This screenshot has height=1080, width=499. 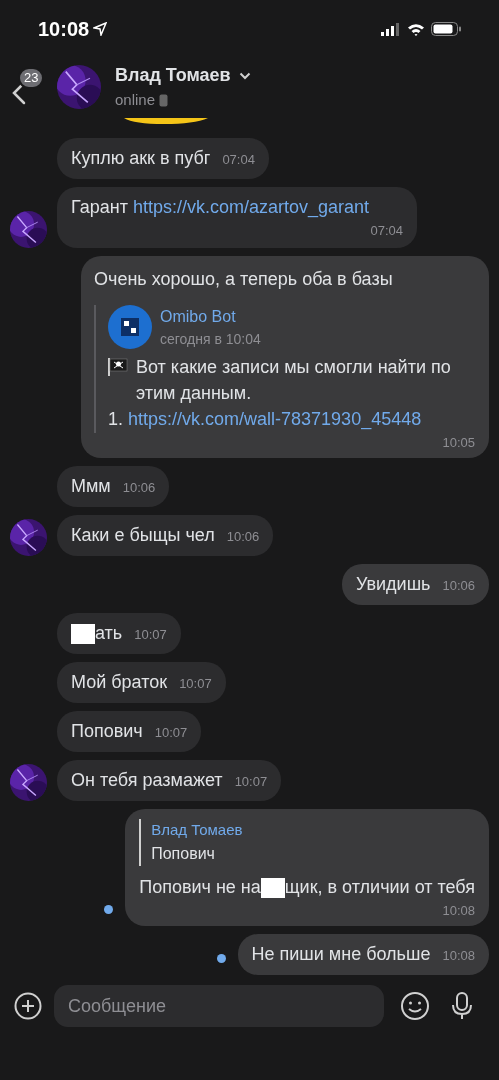 What do you see at coordinates (135, 100) in the screenshot?
I see `online-status: online` at bounding box center [135, 100].